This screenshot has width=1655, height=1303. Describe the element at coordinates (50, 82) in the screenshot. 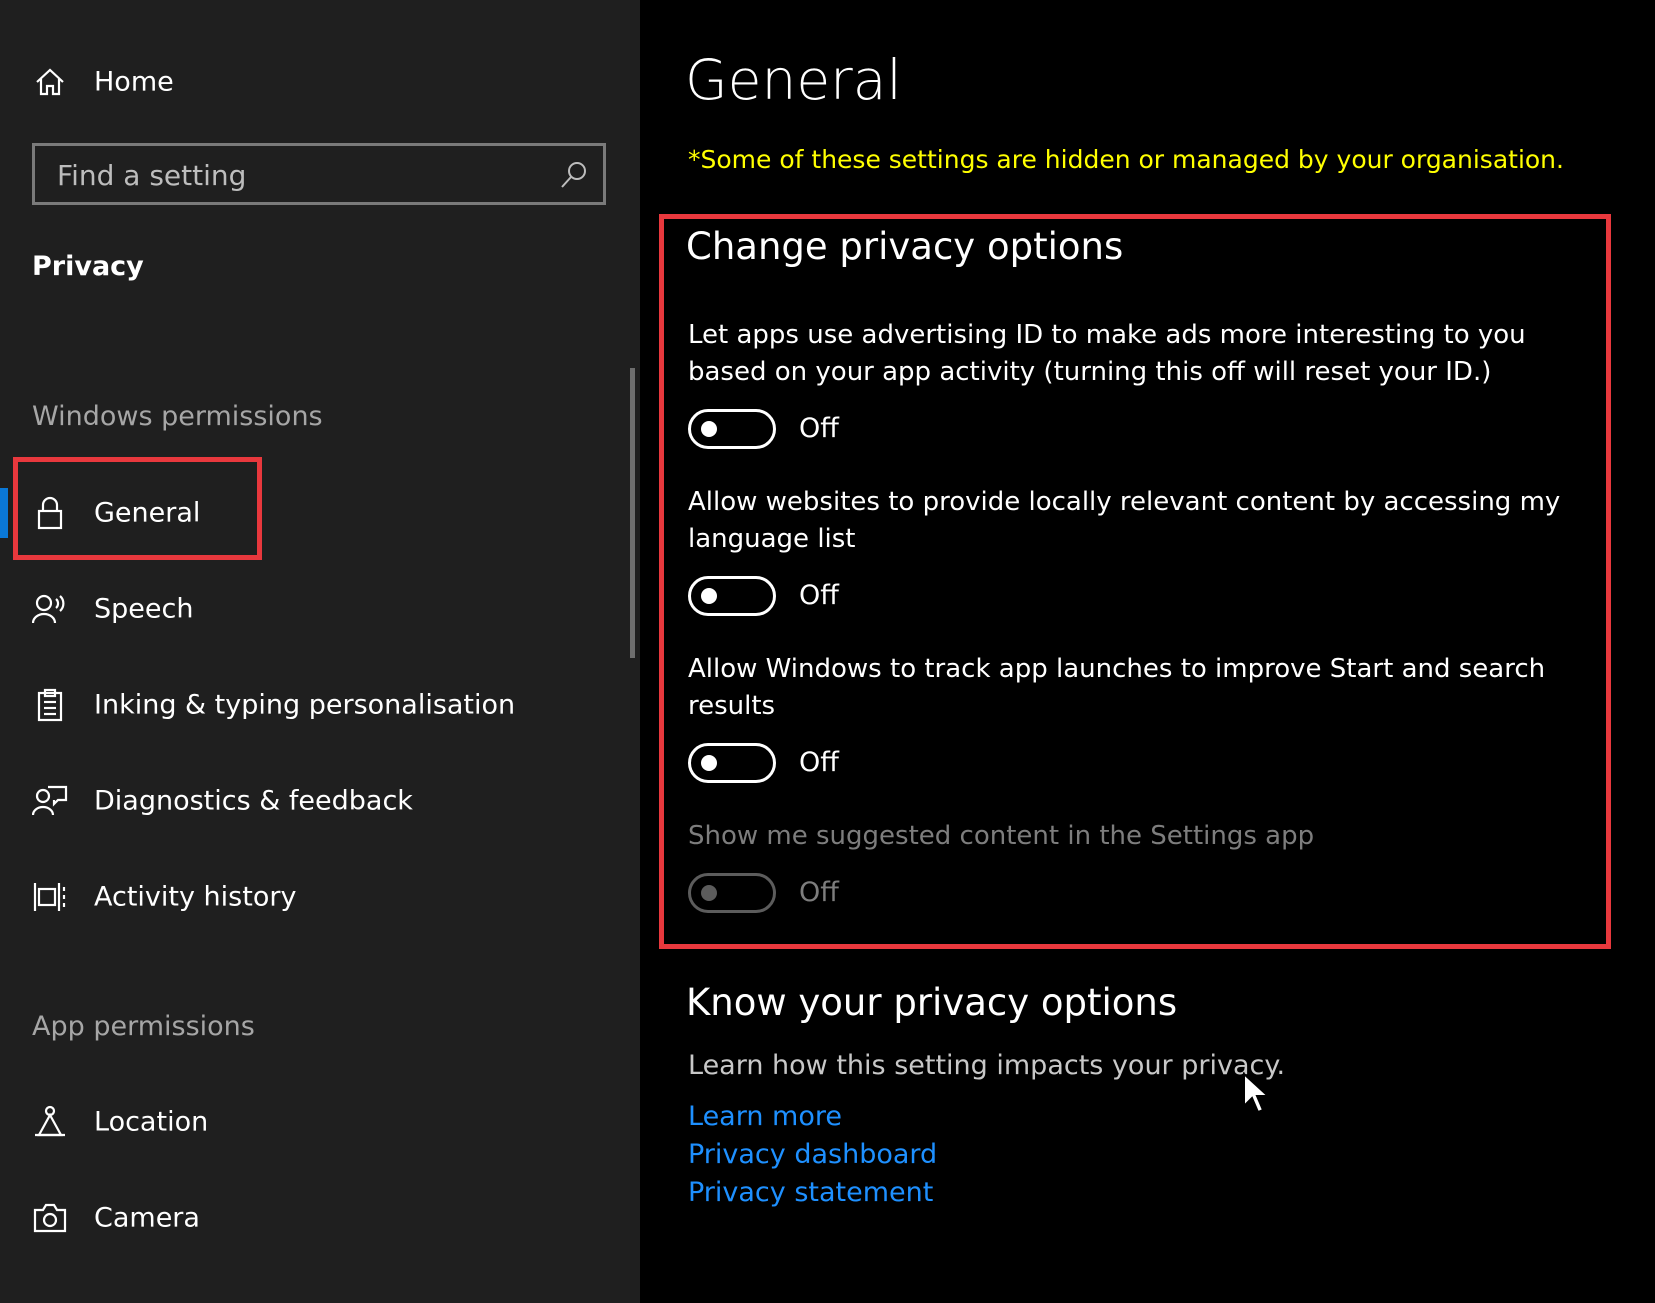

I see `home-icon` at that location.